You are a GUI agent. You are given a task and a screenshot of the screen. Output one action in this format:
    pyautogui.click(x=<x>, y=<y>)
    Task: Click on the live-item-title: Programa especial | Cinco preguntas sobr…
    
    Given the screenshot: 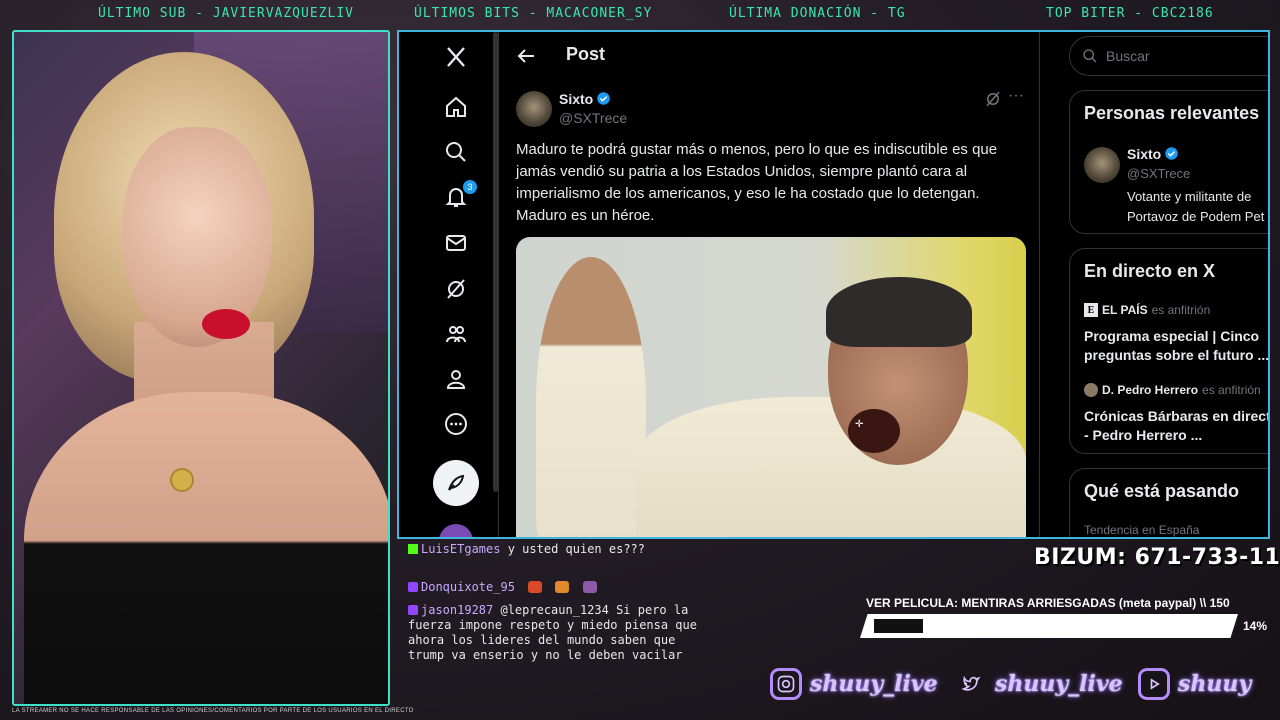 What is the action you would take?
    pyautogui.click(x=1176, y=346)
    